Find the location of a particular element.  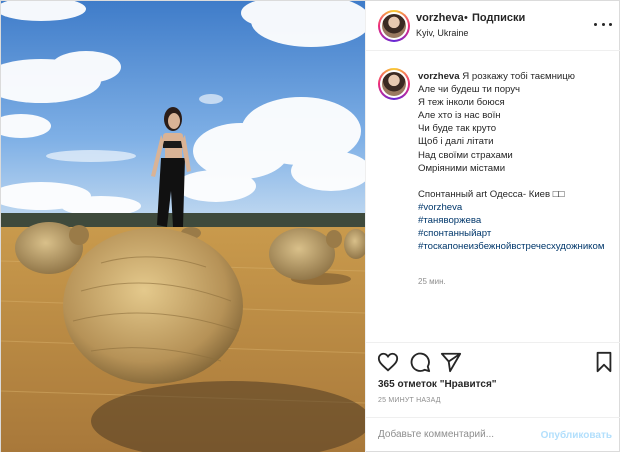

avatar is located at coordinates (394, 26).